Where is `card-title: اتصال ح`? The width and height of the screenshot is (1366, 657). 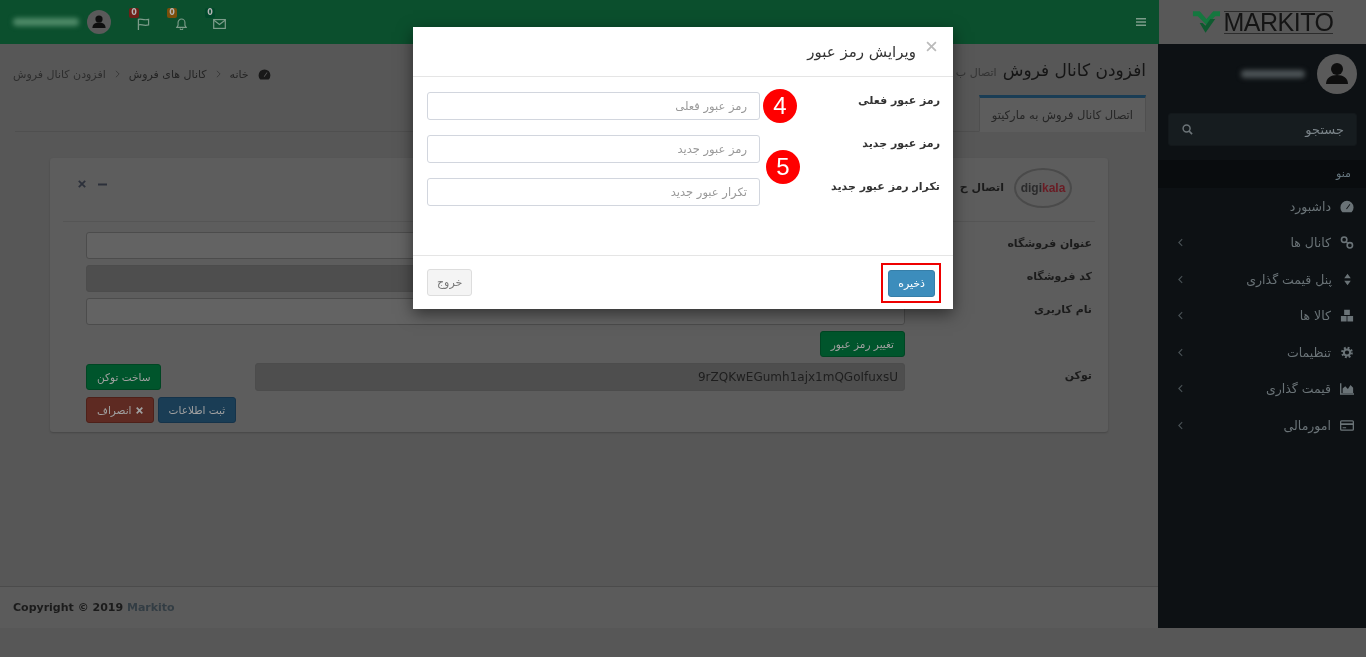 card-title: اتصال ح is located at coordinates (981, 188).